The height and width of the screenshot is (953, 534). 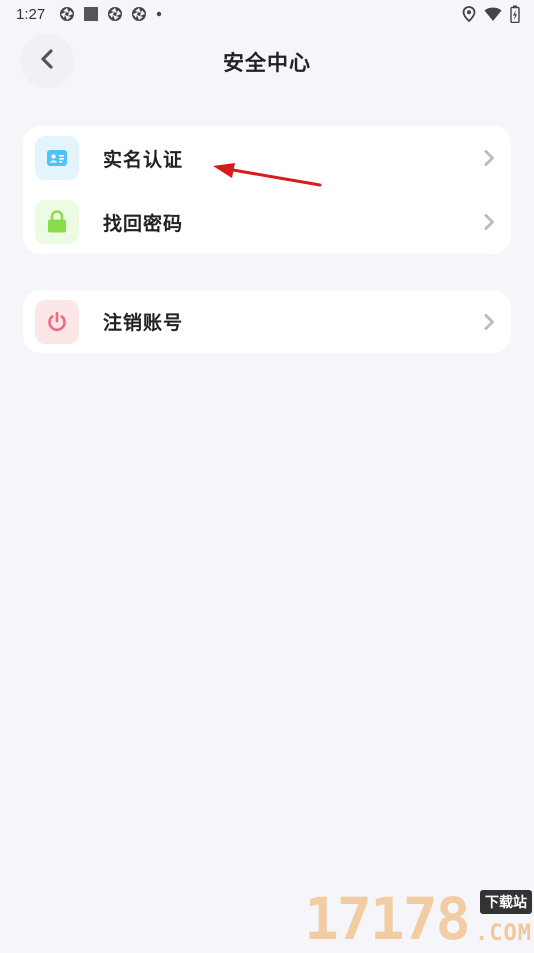 What do you see at coordinates (31, 14) in the screenshot?
I see `status-time: 1:27` at bounding box center [31, 14].